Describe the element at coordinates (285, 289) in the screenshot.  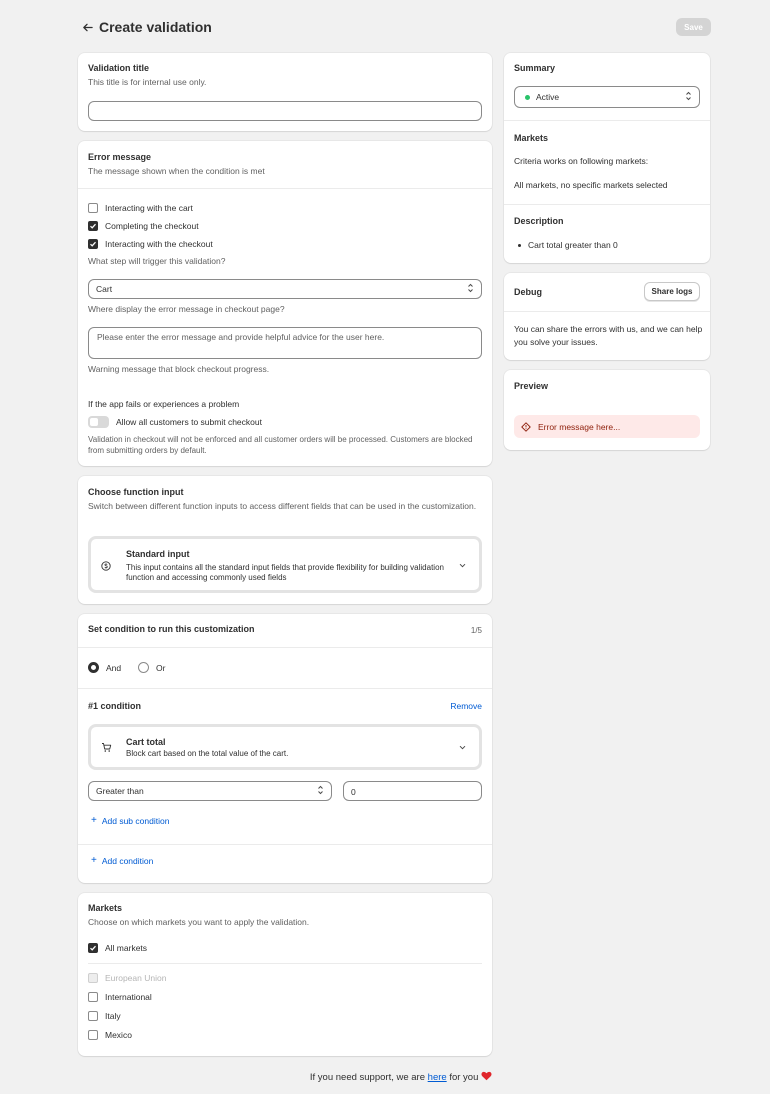
I see `display-location-select: Cart` at that location.